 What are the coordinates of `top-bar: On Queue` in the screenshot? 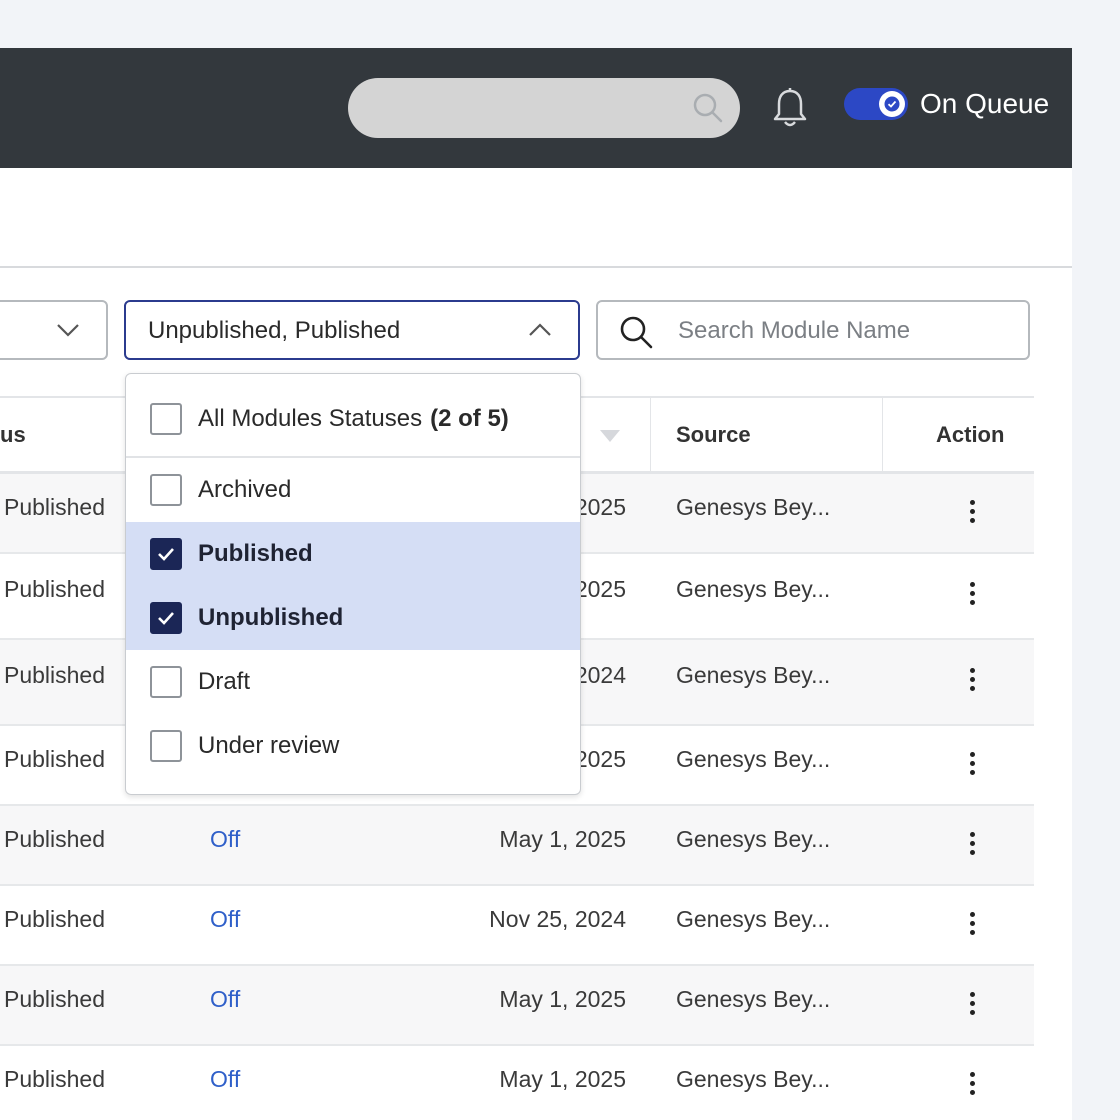 It's located at (536, 108).